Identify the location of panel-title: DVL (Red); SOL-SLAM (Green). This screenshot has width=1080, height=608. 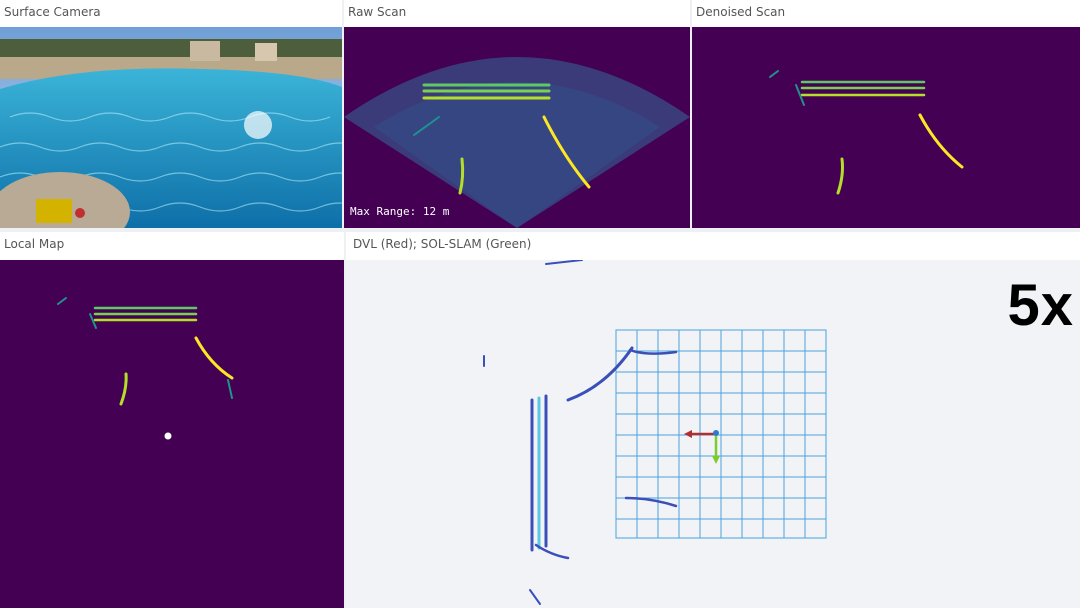
(442, 244).